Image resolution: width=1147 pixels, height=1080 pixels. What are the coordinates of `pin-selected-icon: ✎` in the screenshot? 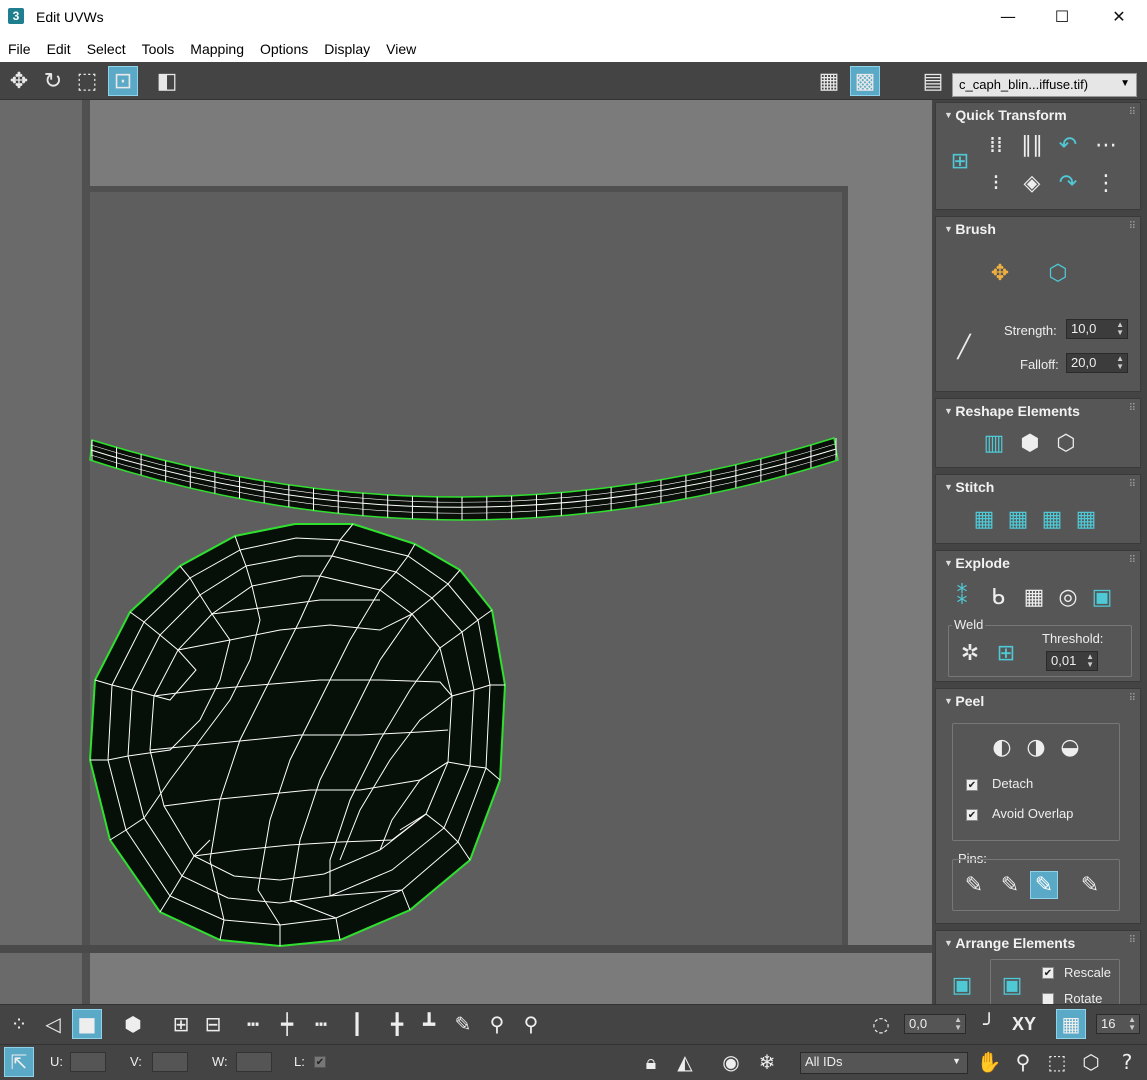 It's located at (974, 885).